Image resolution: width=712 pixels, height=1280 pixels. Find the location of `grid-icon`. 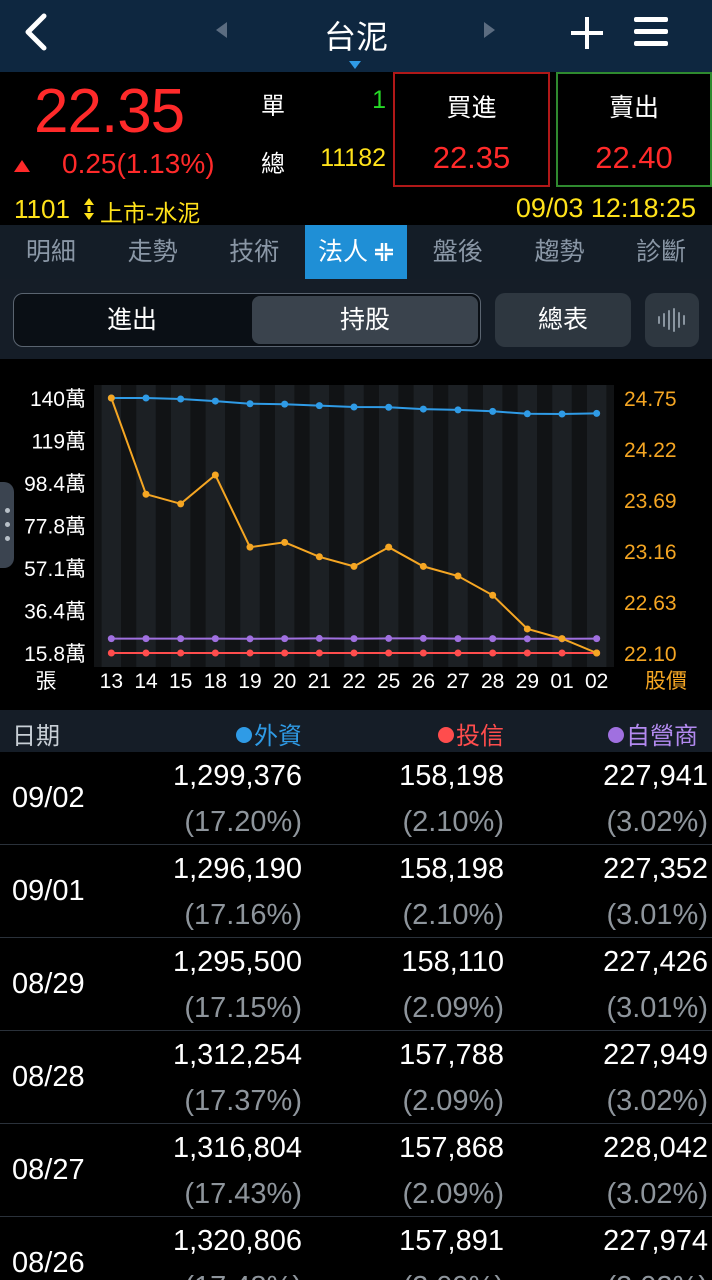

grid-icon is located at coordinates (384, 252).